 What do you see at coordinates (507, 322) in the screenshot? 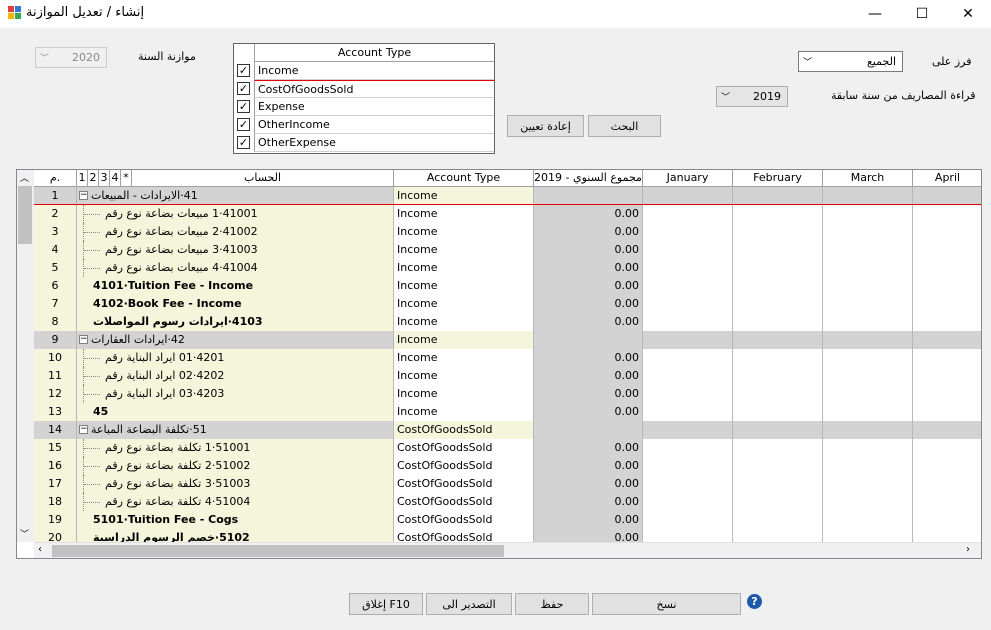
I see `table-row: 8 4103·ايرادات رسوم المواصلات Income 0.00` at bounding box center [507, 322].